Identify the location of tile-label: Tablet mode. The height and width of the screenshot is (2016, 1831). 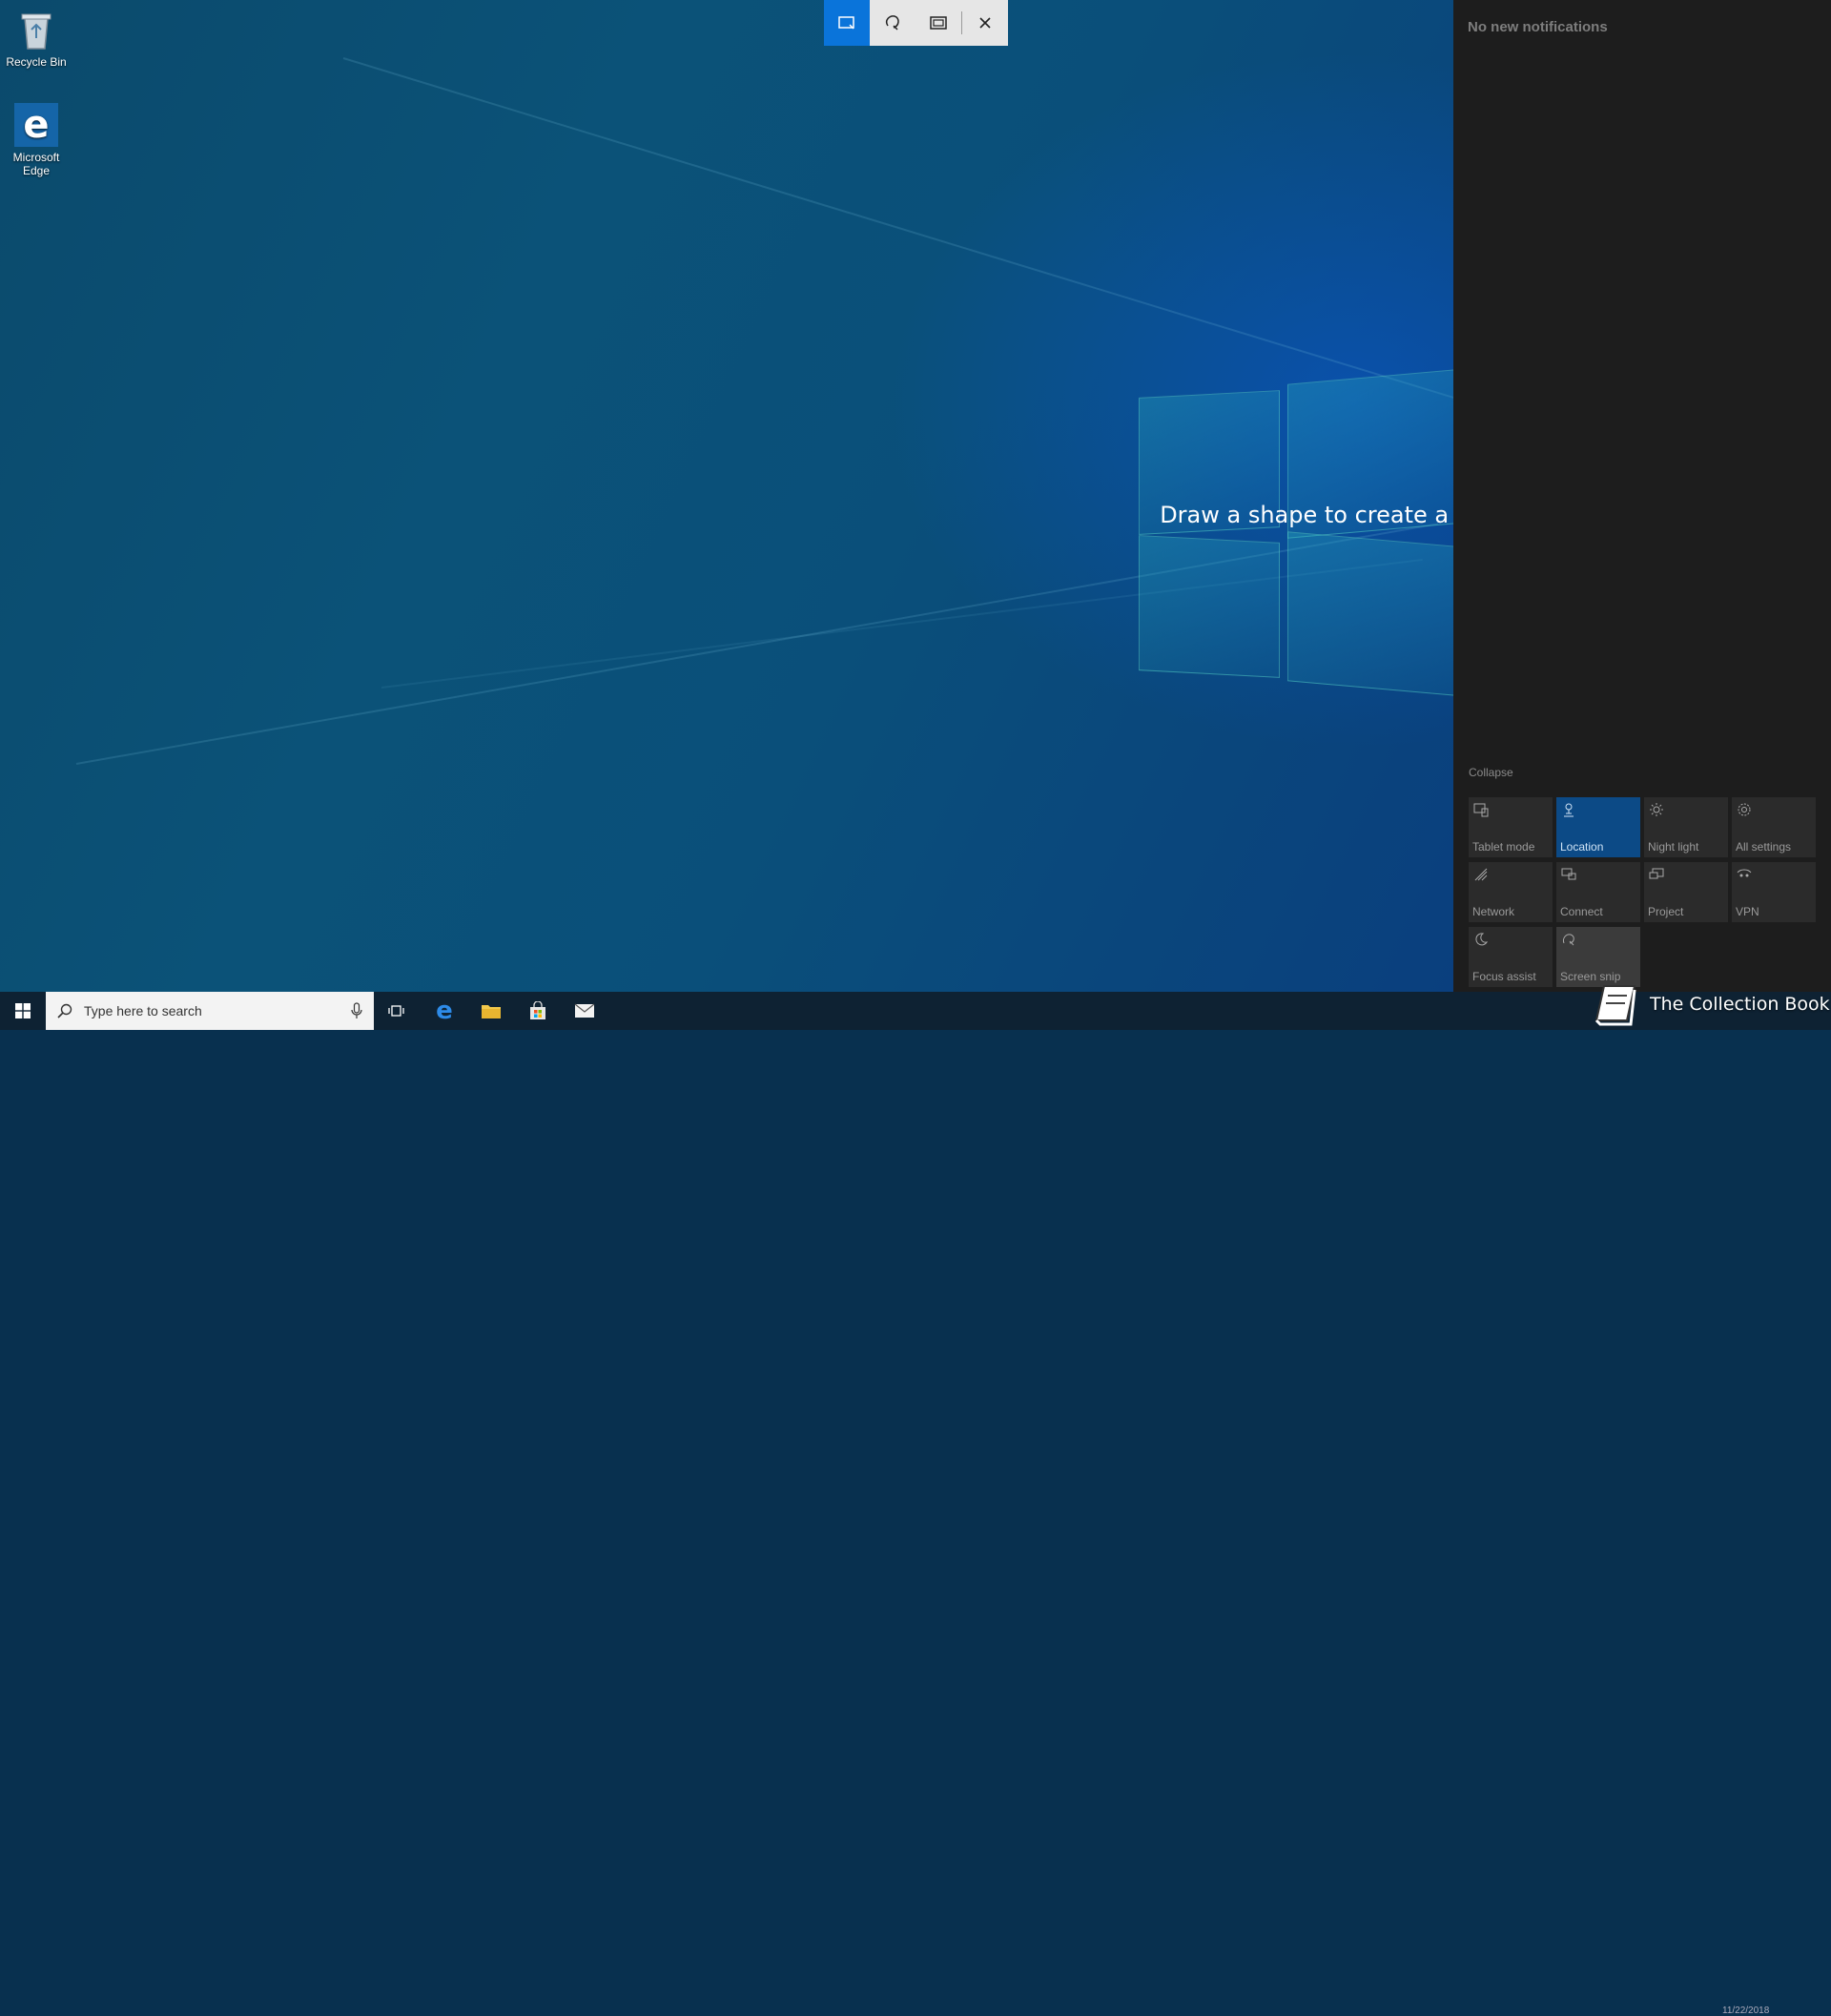
(1503, 847).